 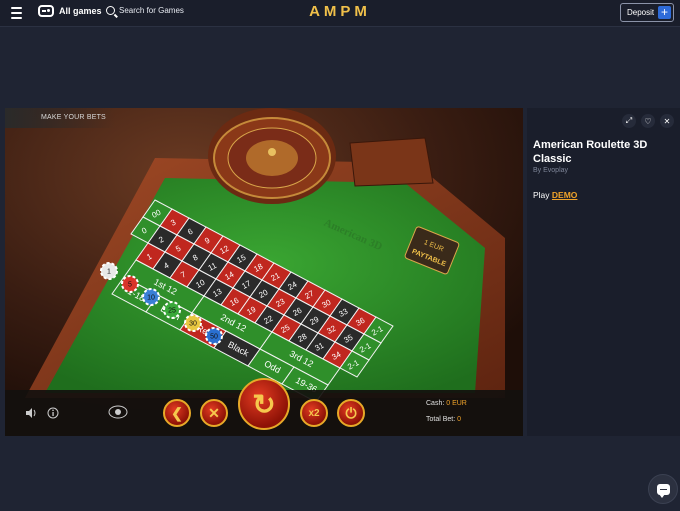 I want to click on game-title: American Roulette 3D Classic, so click(x=590, y=152).